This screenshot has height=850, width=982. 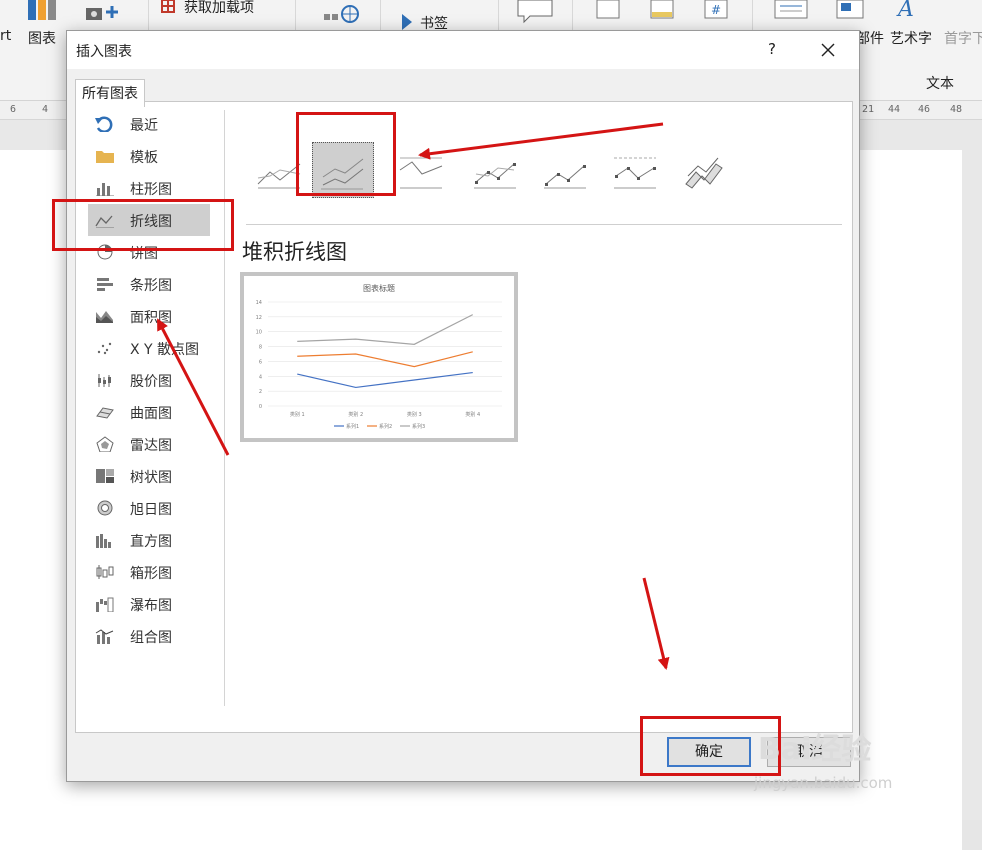 I want to click on y-tick-label: 14, so click(x=259, y=303).